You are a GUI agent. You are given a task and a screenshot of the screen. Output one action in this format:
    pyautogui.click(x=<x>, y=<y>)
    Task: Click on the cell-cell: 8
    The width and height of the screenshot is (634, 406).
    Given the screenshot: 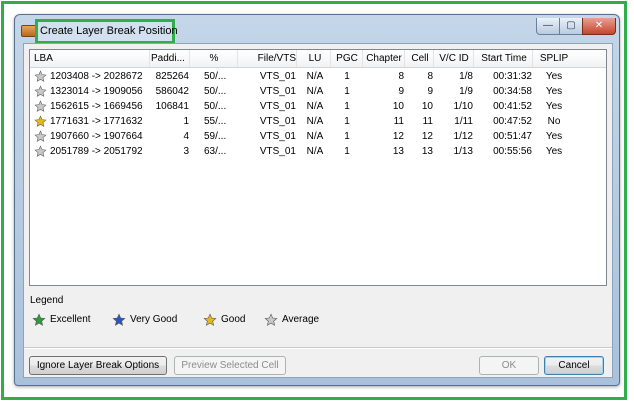 What is the action you would take?
    pyautogui.click(x=430, y=76)
    